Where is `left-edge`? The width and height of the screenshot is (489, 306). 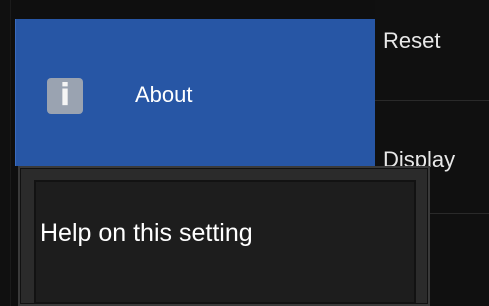 left-edge is located at coordinates (5, 153).